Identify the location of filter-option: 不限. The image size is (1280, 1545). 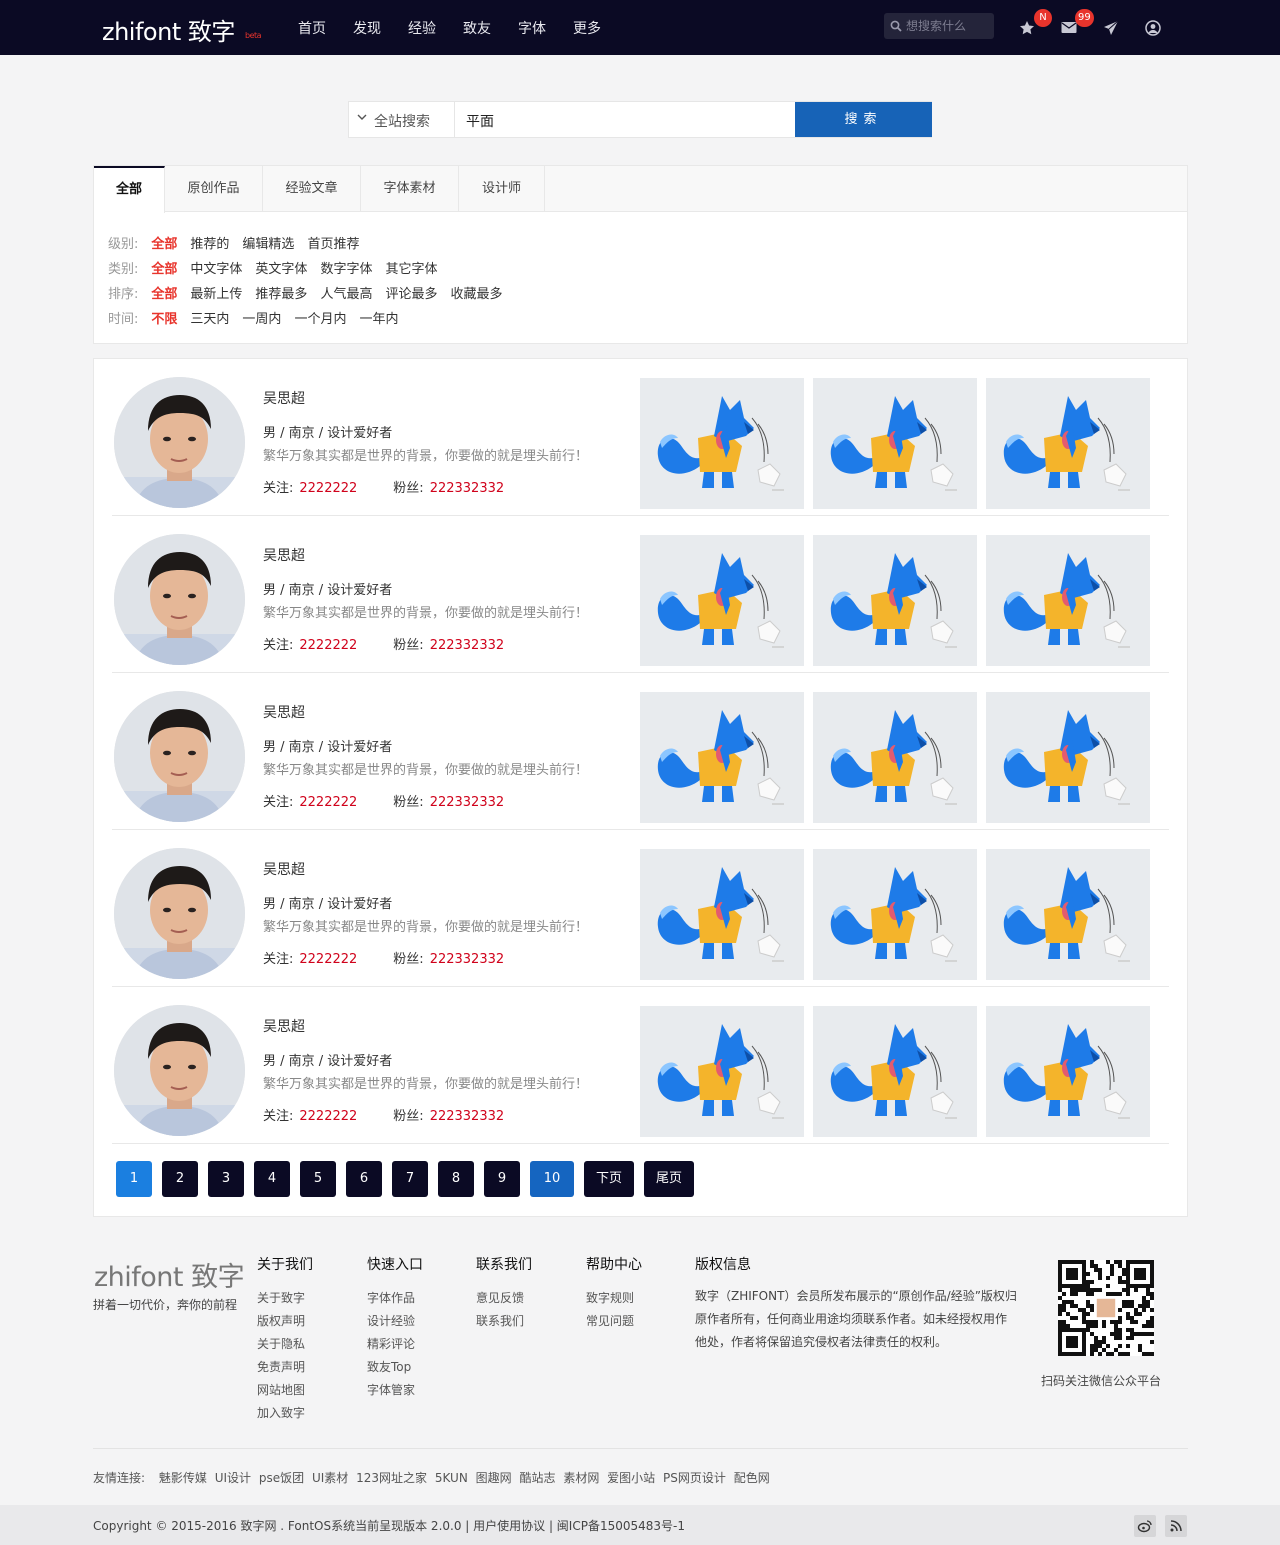
(164, 319).